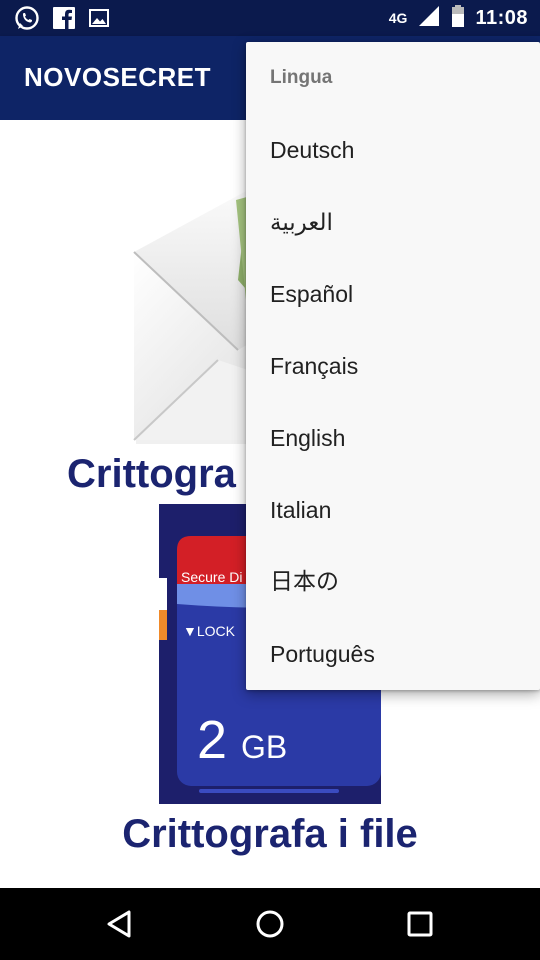  Describe the element at coordinates (393, 222) in the screenshot. I see `menu-item-arabic: العربية` at that location.